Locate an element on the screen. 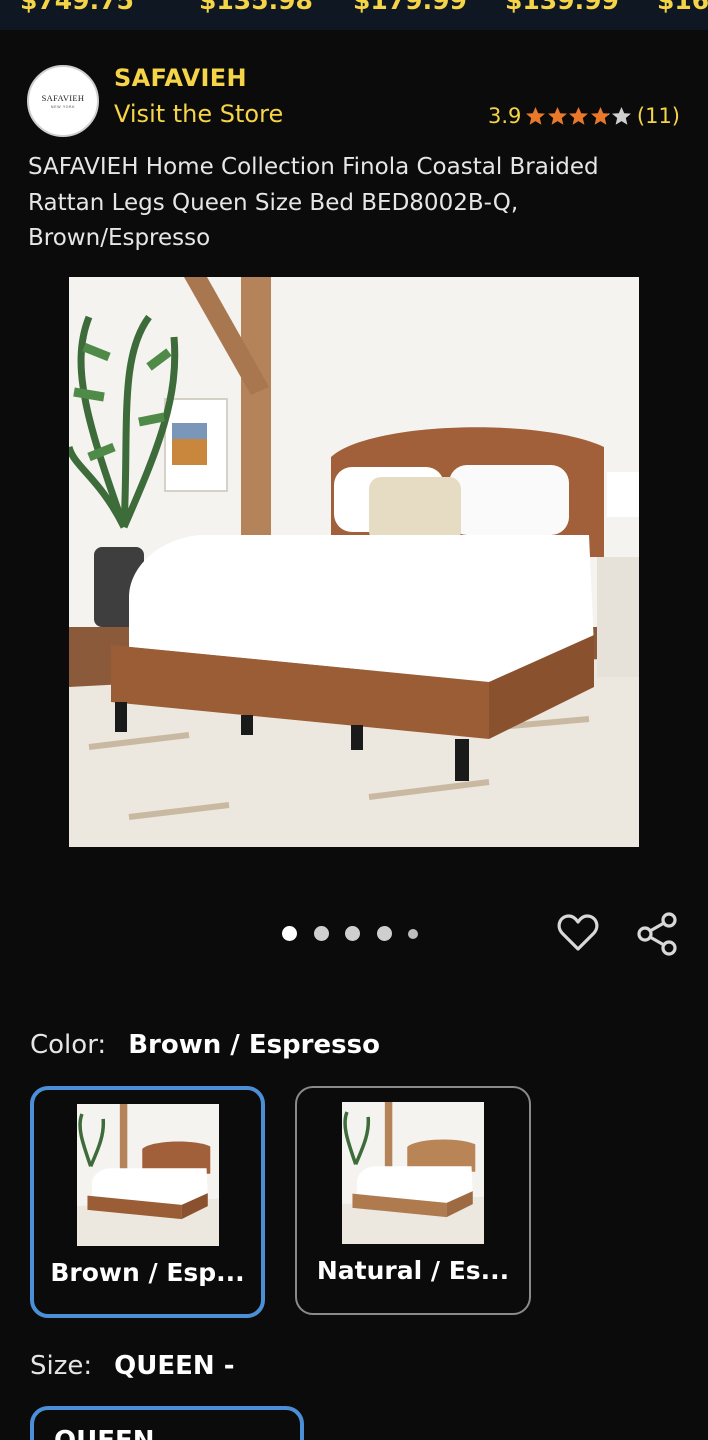 This screenshot has height=1440, width=708. share-icon is located at coordinates (657, 934).